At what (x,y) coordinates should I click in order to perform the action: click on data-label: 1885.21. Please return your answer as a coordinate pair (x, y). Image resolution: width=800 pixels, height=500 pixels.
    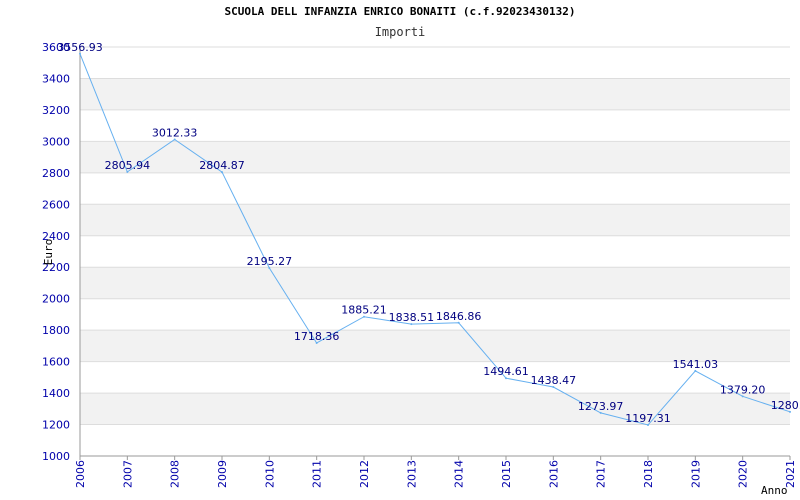
    Looking at the image, I should click on (364, 310).